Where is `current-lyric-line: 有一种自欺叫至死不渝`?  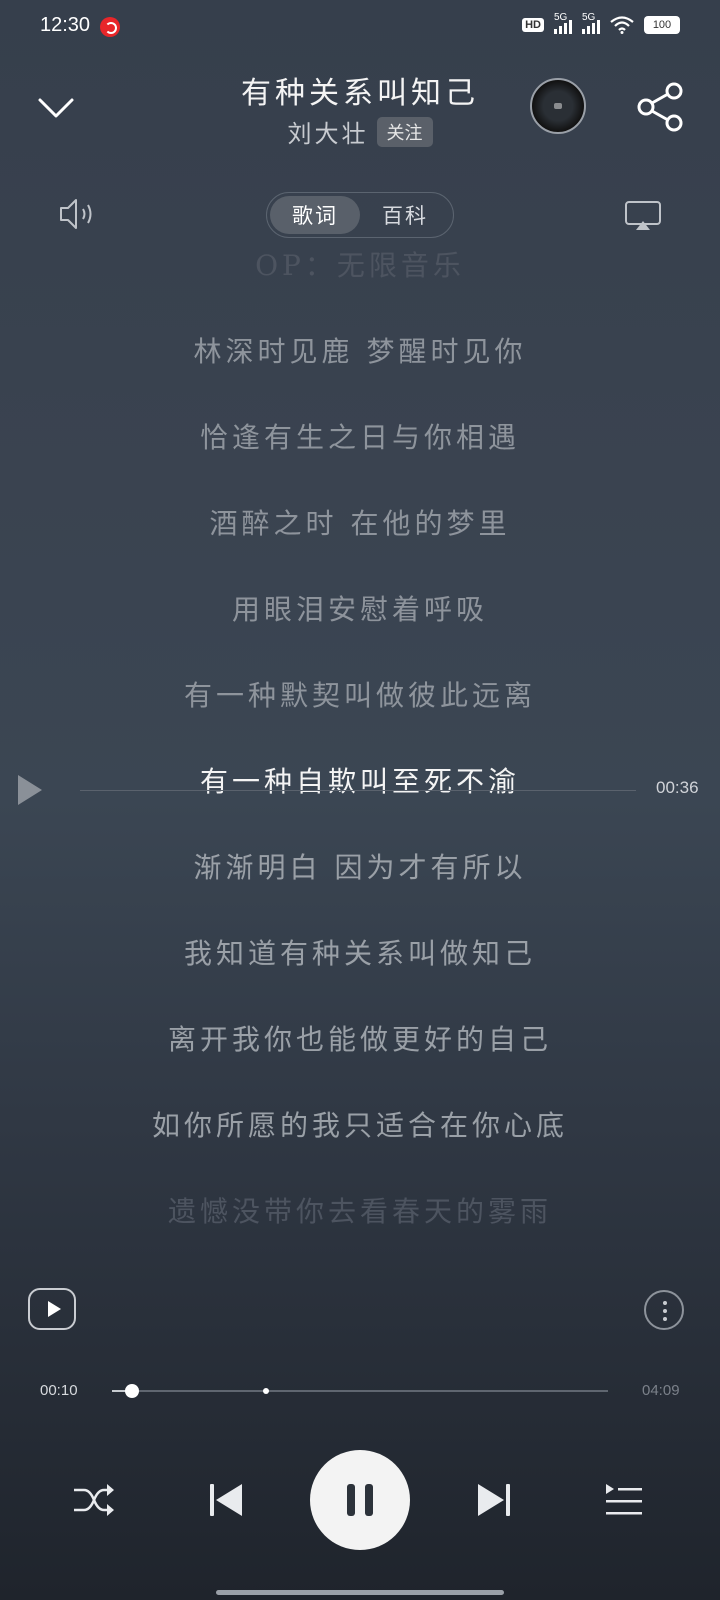
current-lyric-line: 有一种自欺叫至死不渝 is located at coordinates (360, 780).